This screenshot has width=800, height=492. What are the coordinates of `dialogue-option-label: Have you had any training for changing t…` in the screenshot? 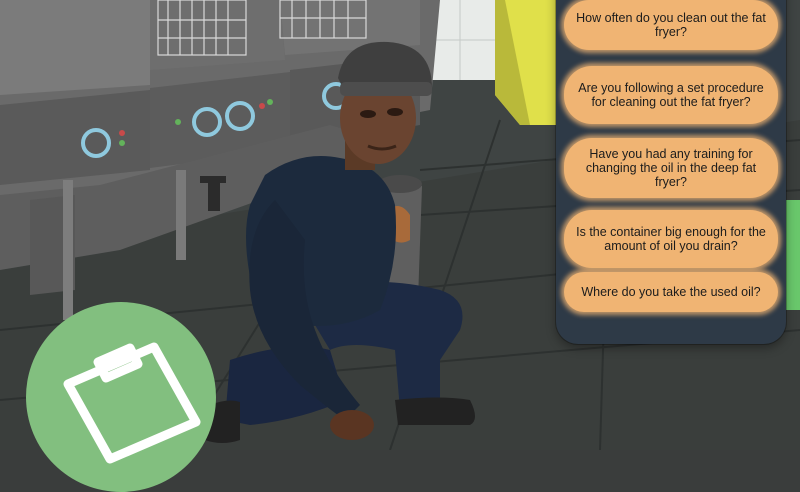 It's located at (671, 168).